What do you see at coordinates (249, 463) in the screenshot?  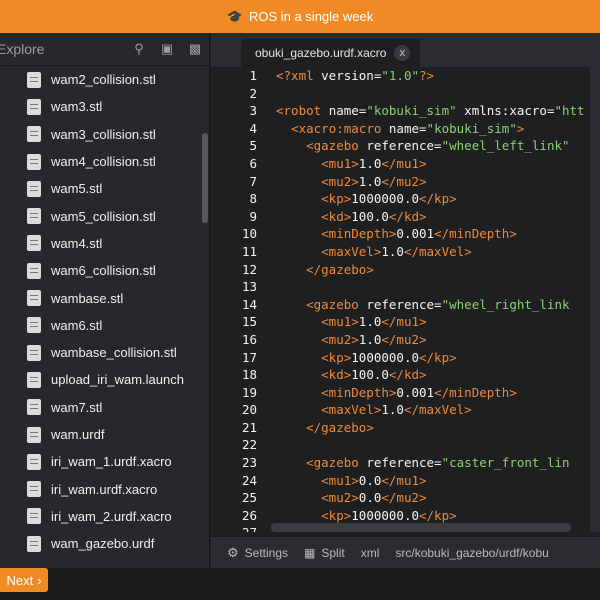 I see `line-number: 23` at bounding box center [249, 463].